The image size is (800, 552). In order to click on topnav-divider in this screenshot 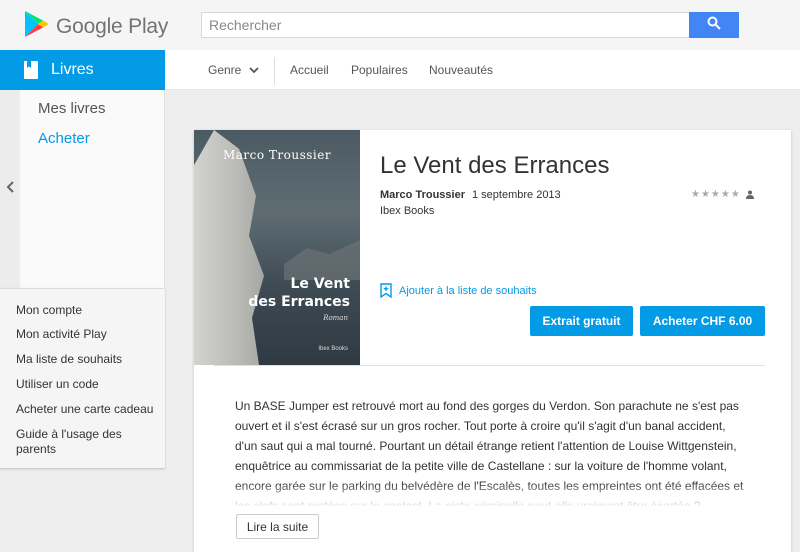, I will do `click(274, 71)`.